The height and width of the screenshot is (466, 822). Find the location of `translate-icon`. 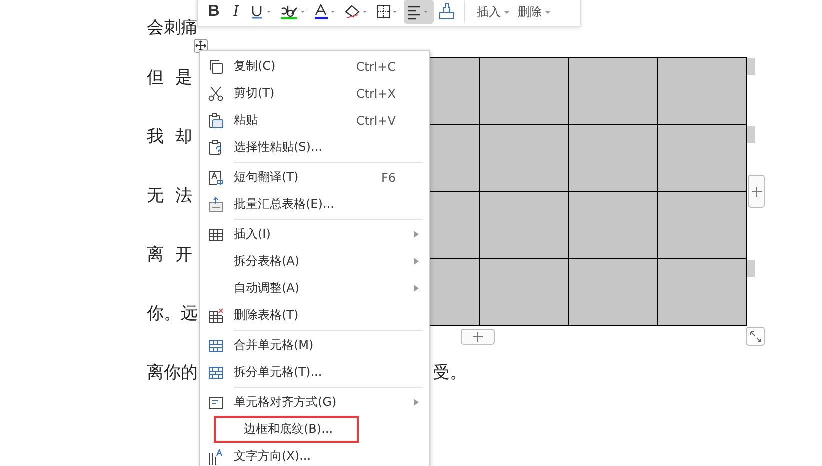

translate-icon is located at coordinates (216, 178).